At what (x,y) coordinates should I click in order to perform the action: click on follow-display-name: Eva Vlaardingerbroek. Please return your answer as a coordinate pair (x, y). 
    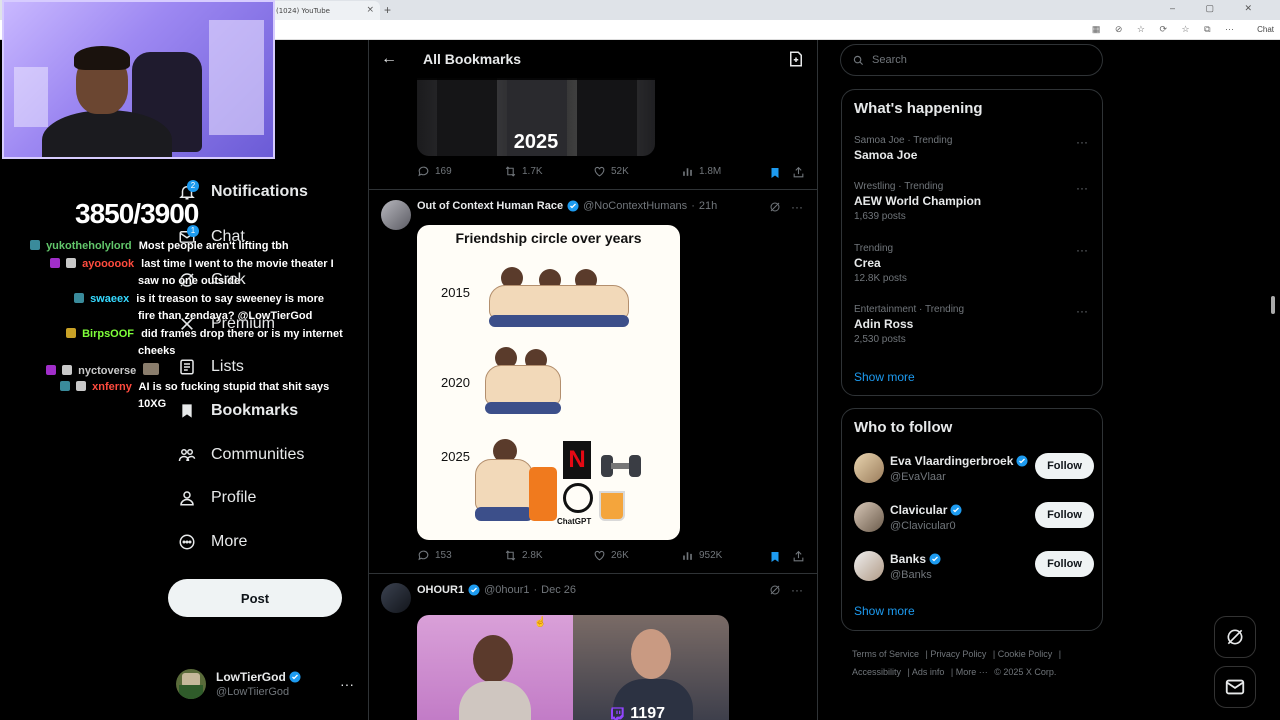
    Looking at the image, I should click on (959, 461).